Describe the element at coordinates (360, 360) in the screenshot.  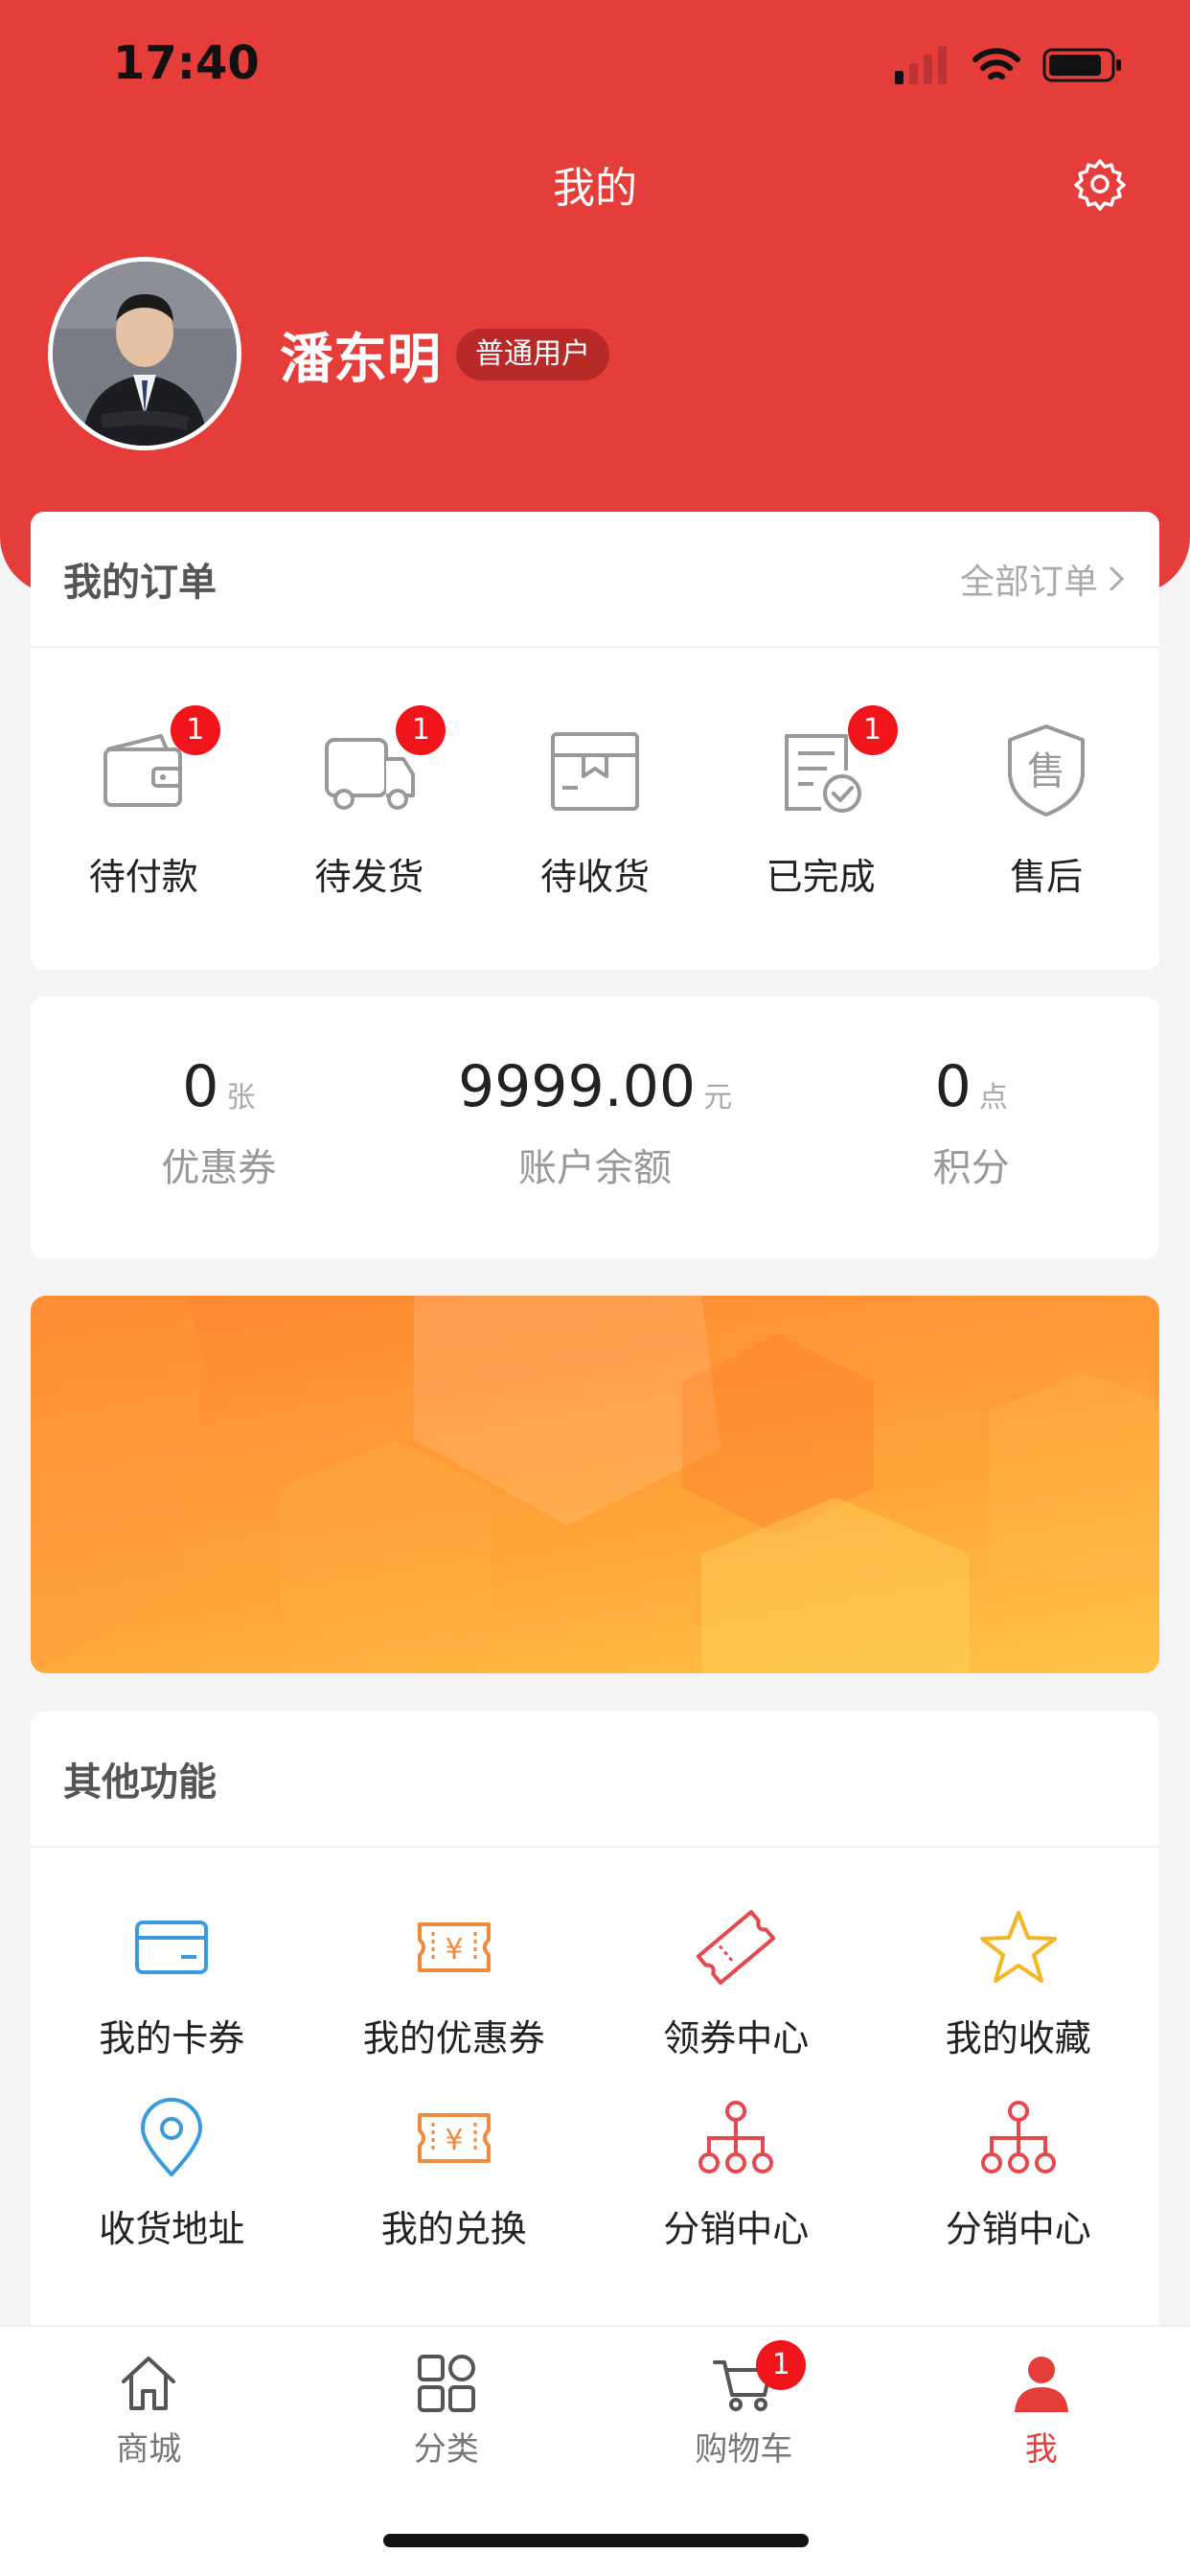
I see `user-name: 潘东明` at that location.